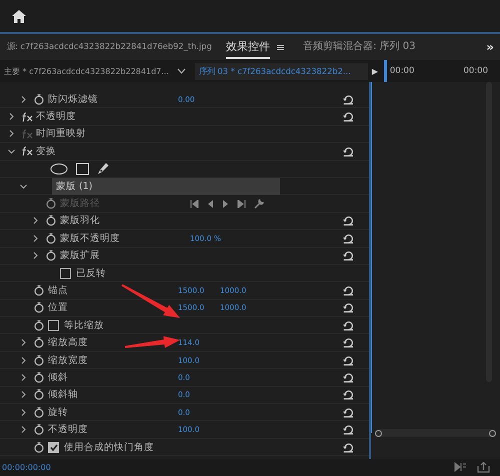 The height and width of the screenshot is (476, 500). Describe the element at coordinates (80, 203) in the screenshot. I see `property-name: 蒙版路径` at that location.